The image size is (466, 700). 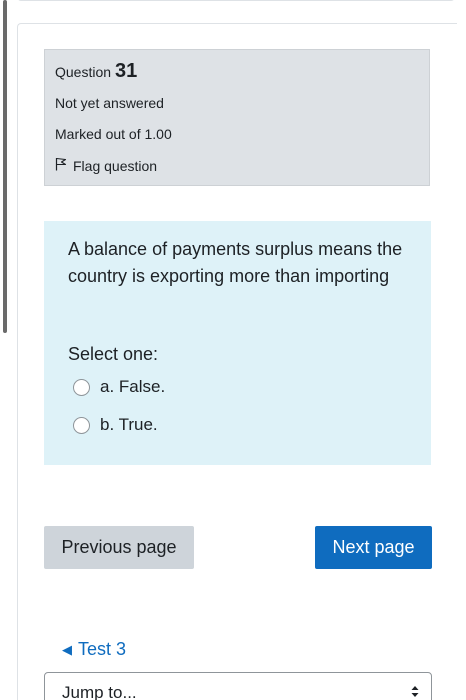 What do you see at coordinates (236, 0) in the screenshot?
I see `previous-question-card-edge` at bounding box center [236, 0].